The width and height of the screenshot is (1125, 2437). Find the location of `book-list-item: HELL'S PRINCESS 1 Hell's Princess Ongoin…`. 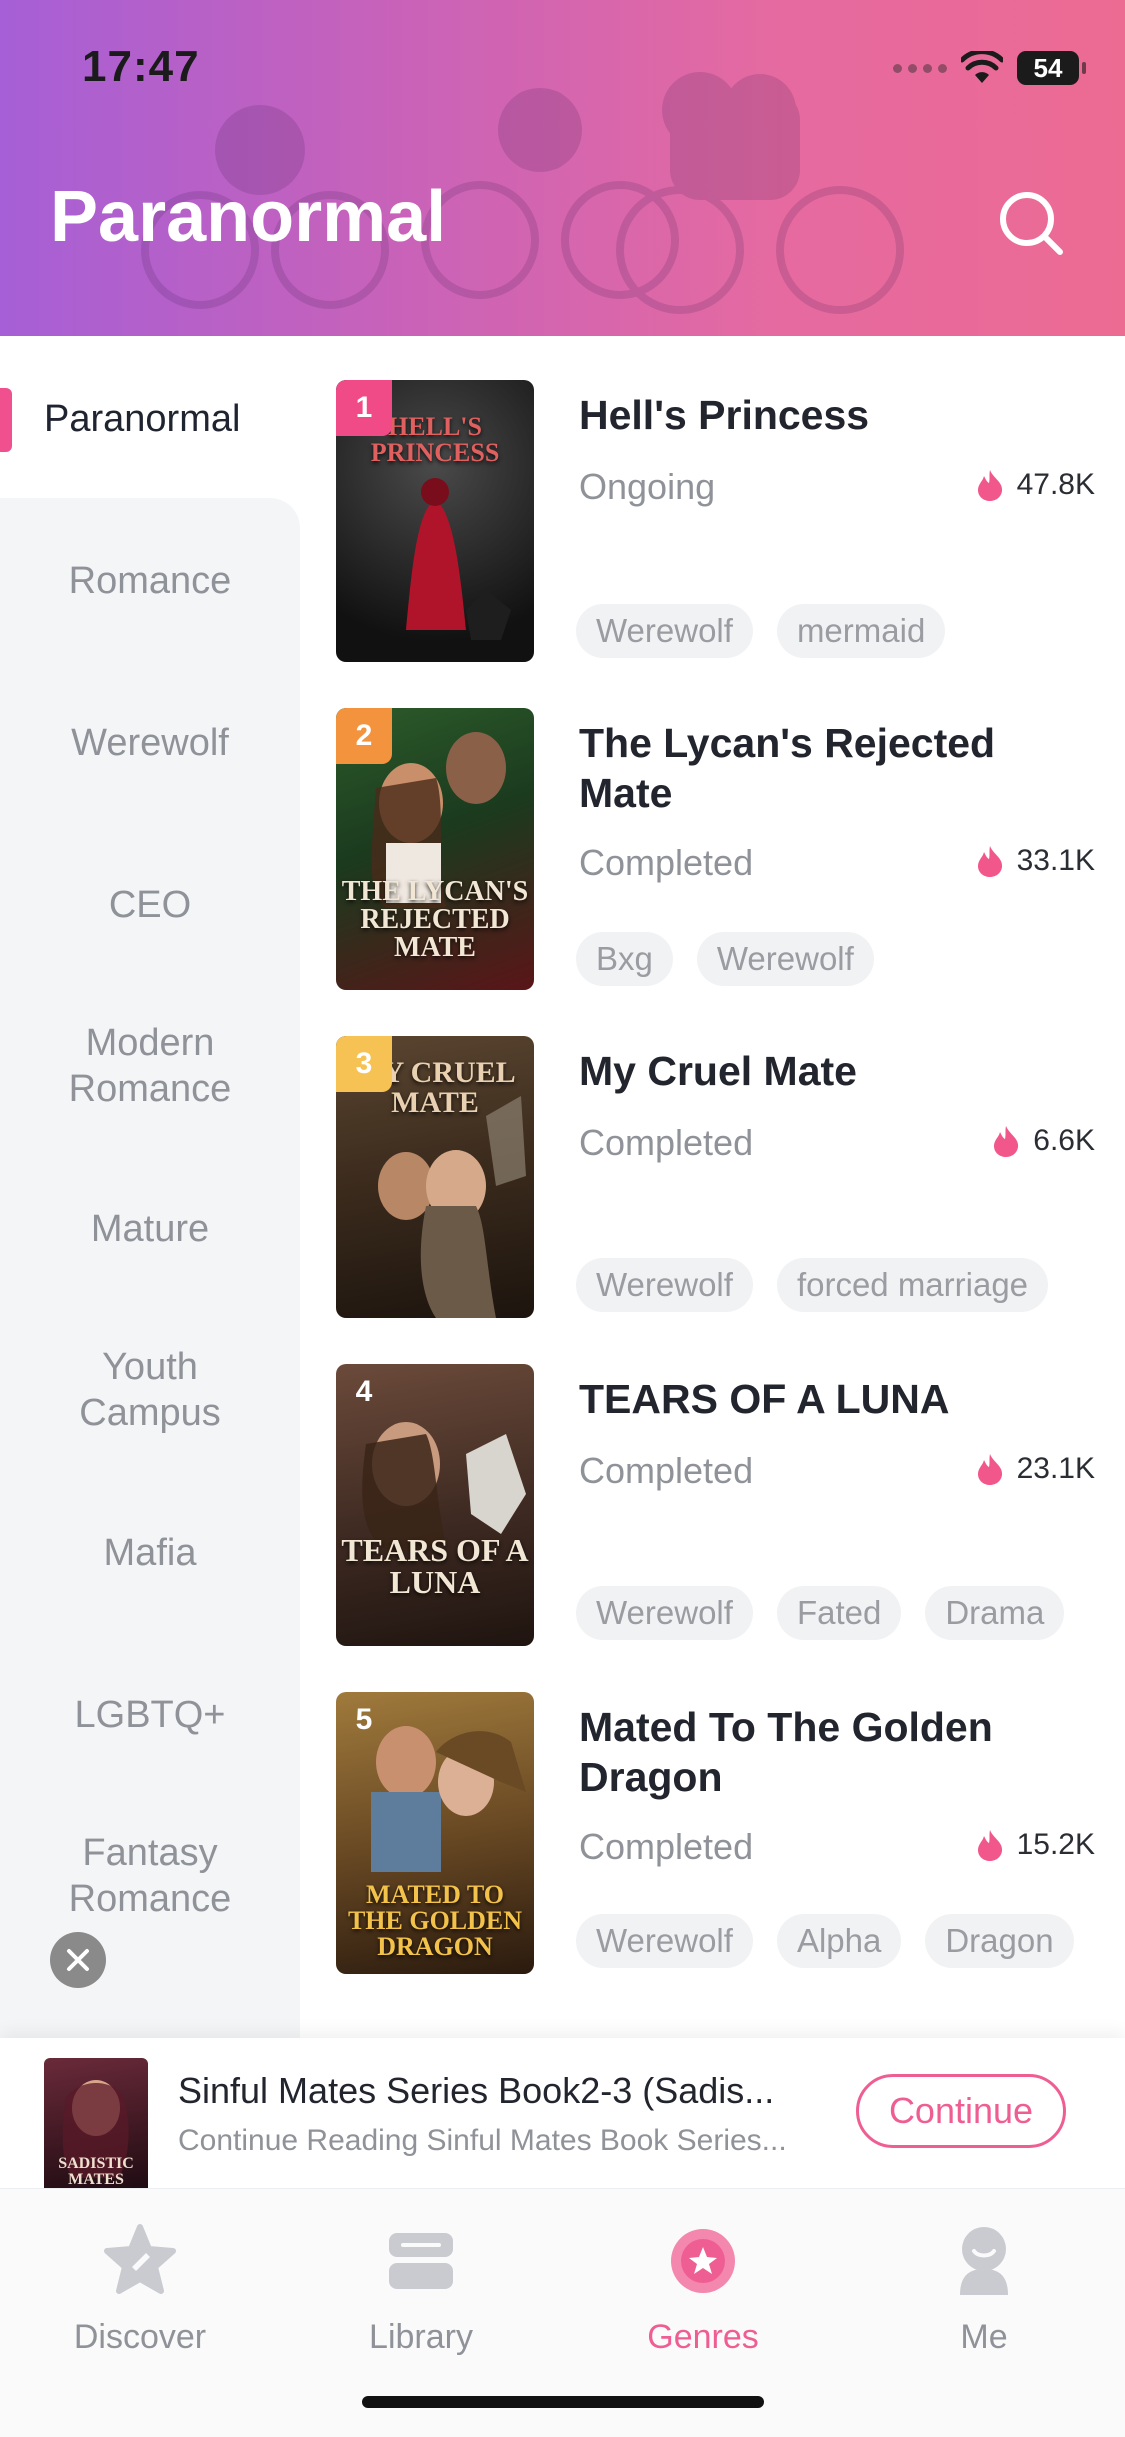

book-list-item: HELL'S PRINCESS 1 Hell's Princess Ongoin… is located at coordinates (730, 522).